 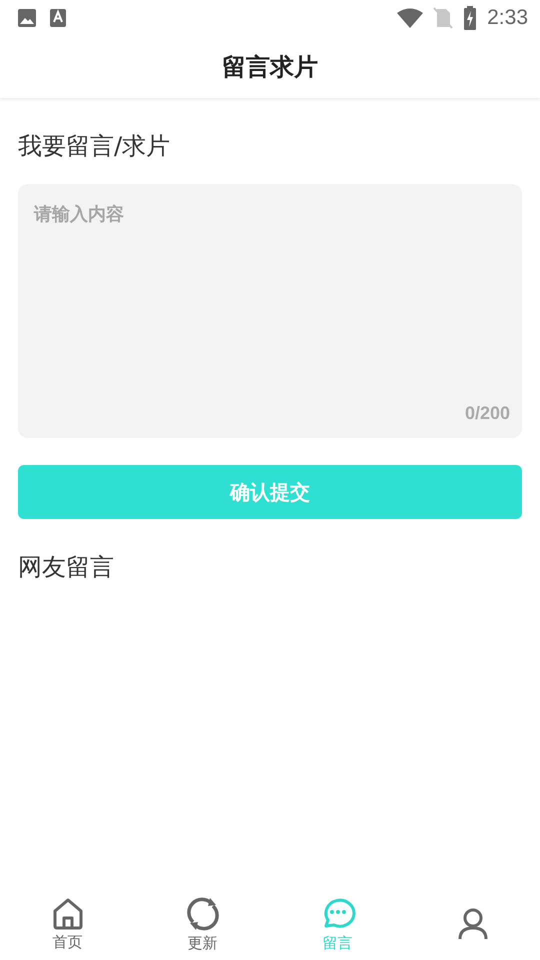 What do you see at coordinates (410, 18) in the screenshot?
I see `wifi-icon` at bounding box center [410, 18].